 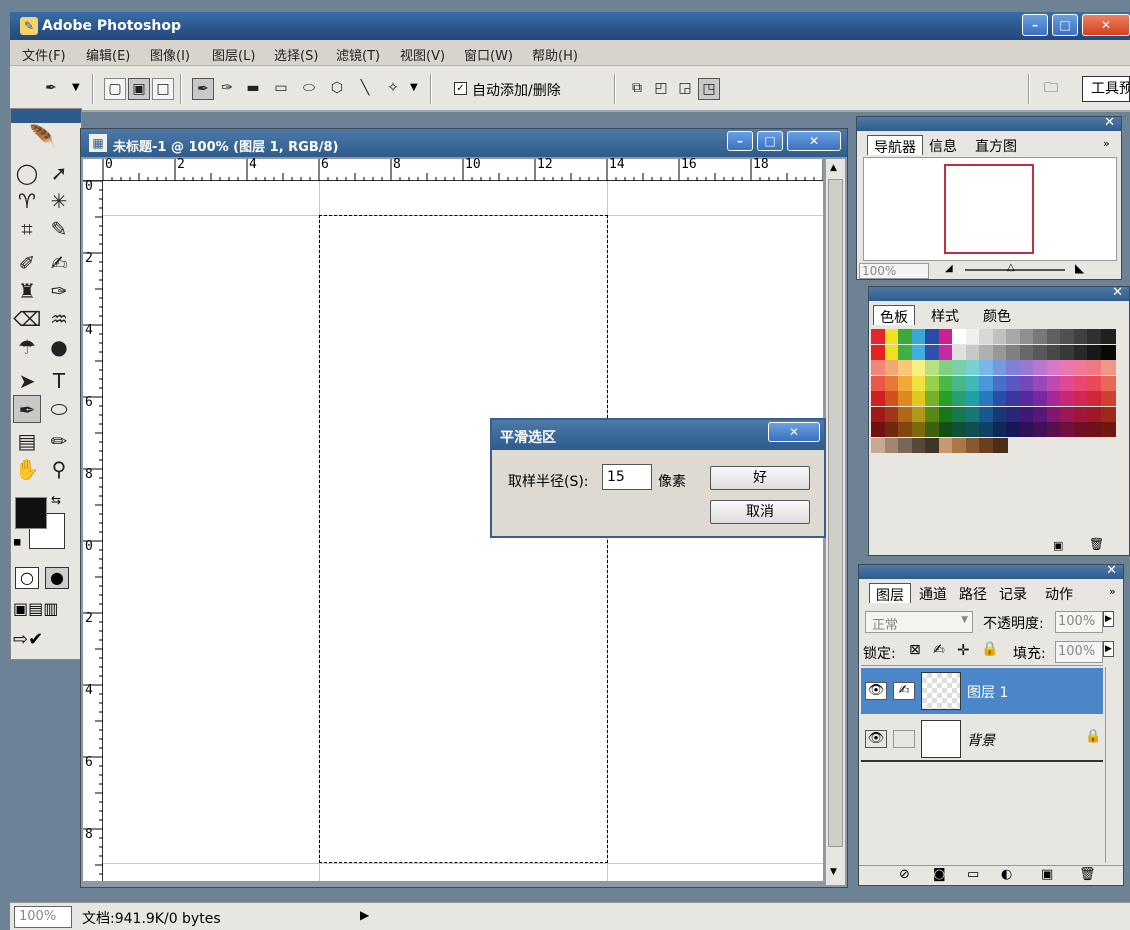 What do you see at coordinates (833, 872) in the screenshot?
I see `scroll-down-icon: ▼` at bounding box center [833, 872].